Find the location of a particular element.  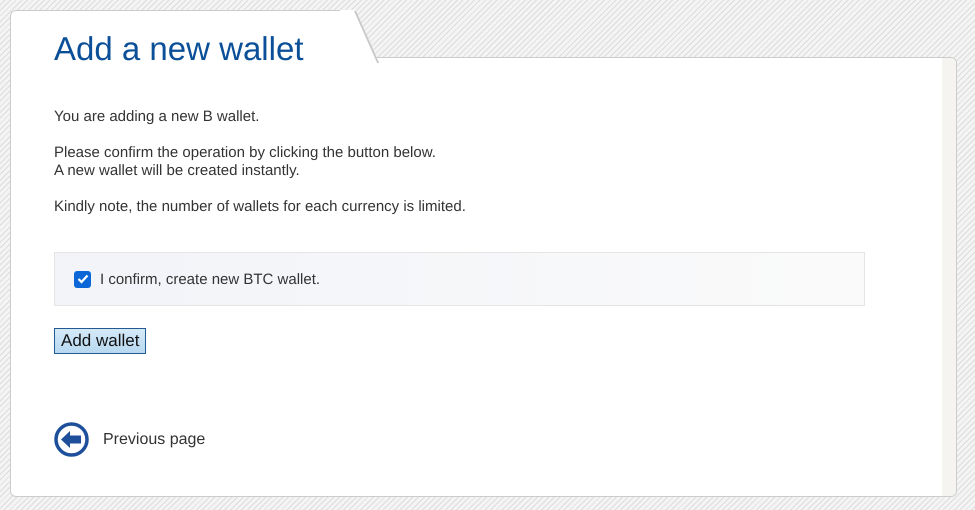

body-text: Please confirm the operation by clicking the button below. is located at coordinates (245, 153).